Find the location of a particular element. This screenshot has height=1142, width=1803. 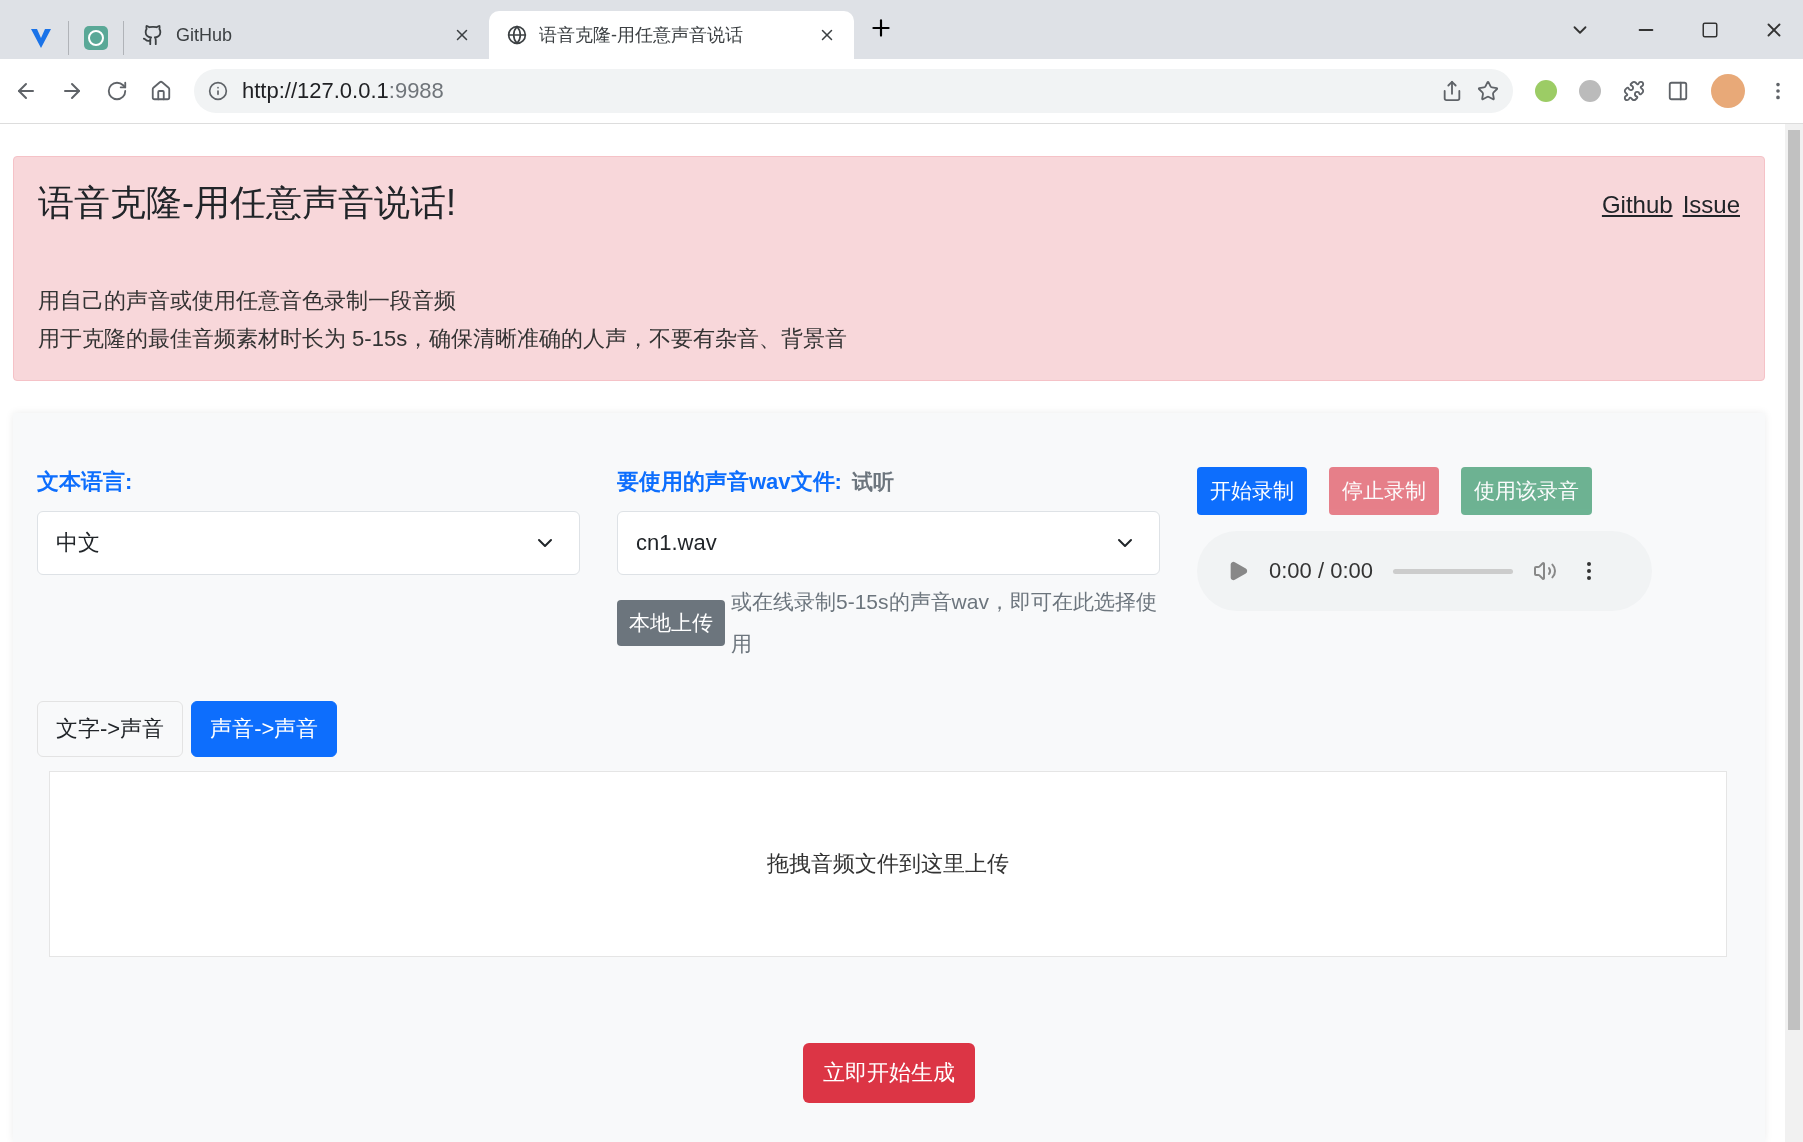

upload-button: 本地上传 is located at coordinates (671, 623).